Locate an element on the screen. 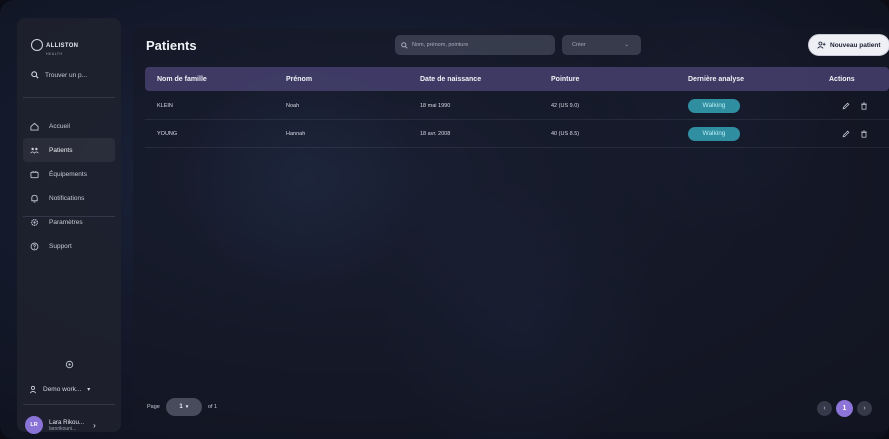 The image size is (889, 439). pagination: ‹ 1 › is located at coordinates (844, 408).